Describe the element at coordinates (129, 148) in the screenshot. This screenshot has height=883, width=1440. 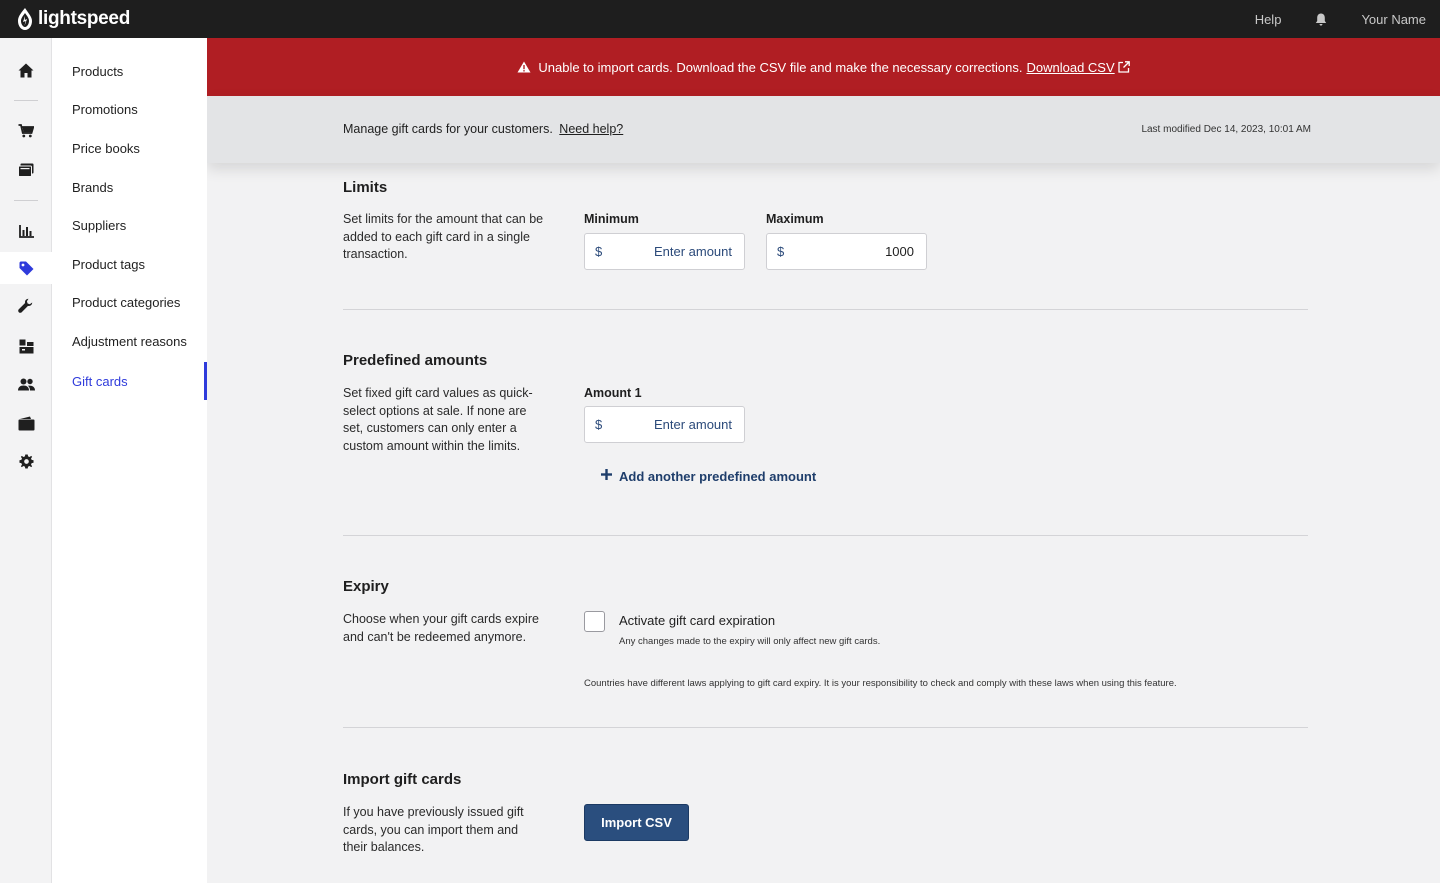
I see `subnav-item-price-books: Price books` at that location.